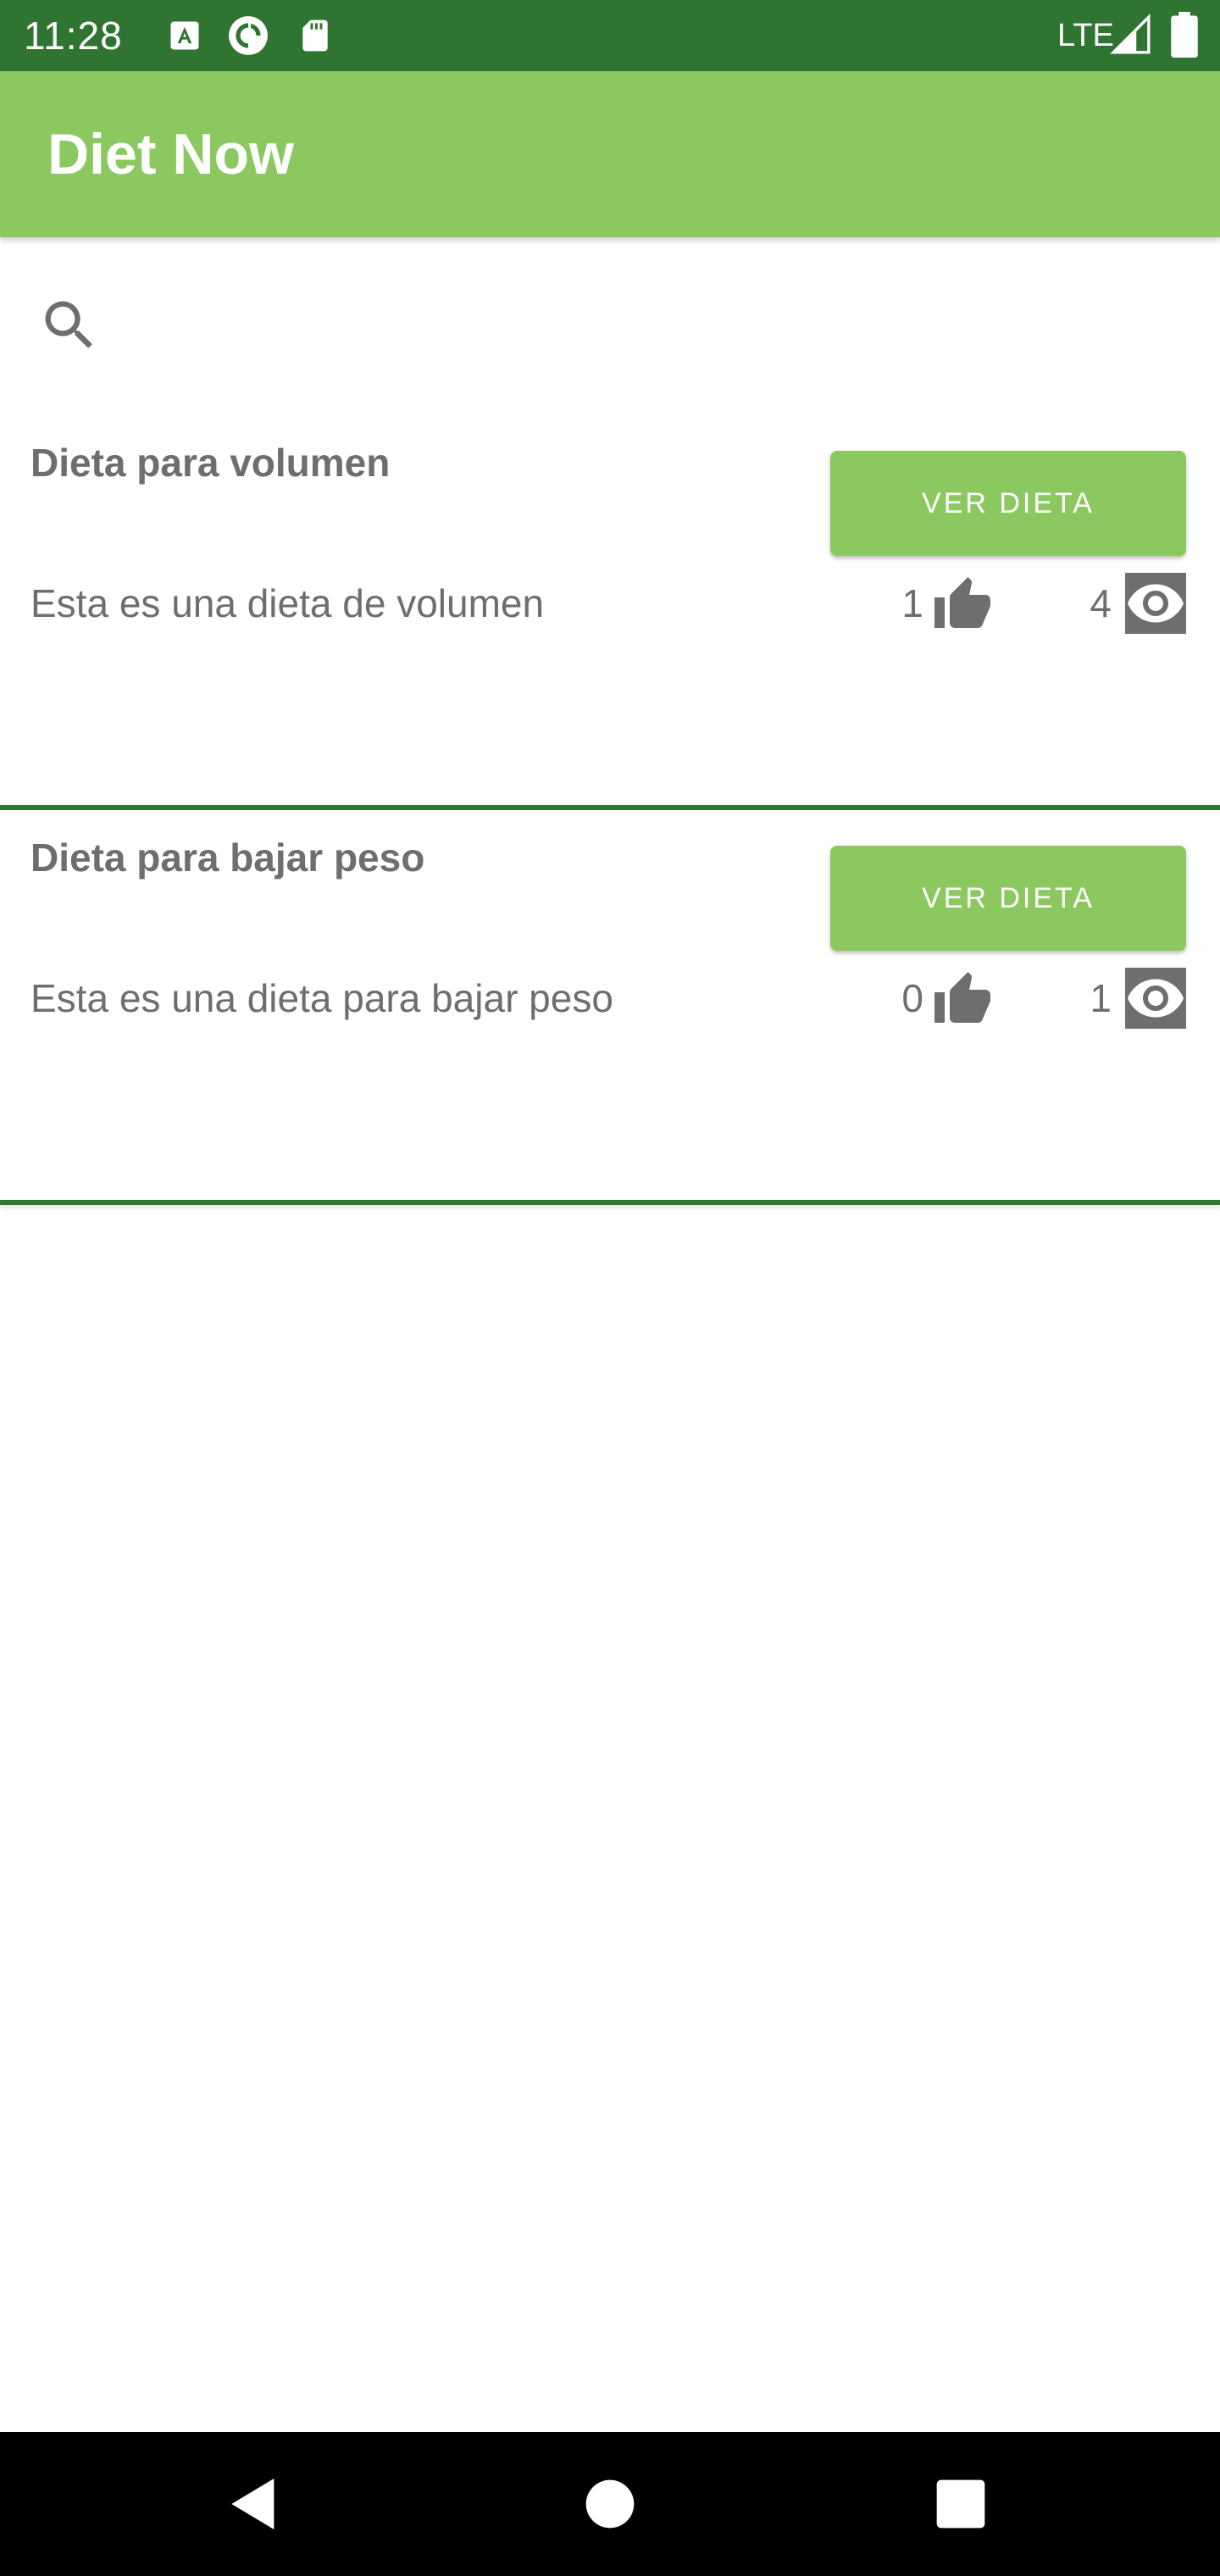  What do you see at coordinates (912, 998) in the screenshot?
I see `like-count: 0` at bounding box center [912, 998].